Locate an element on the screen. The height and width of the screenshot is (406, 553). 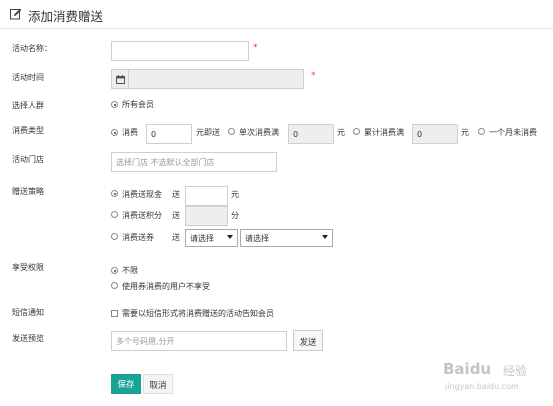
consume-type-label: 消费类型 is located at coordinates (28, 130).